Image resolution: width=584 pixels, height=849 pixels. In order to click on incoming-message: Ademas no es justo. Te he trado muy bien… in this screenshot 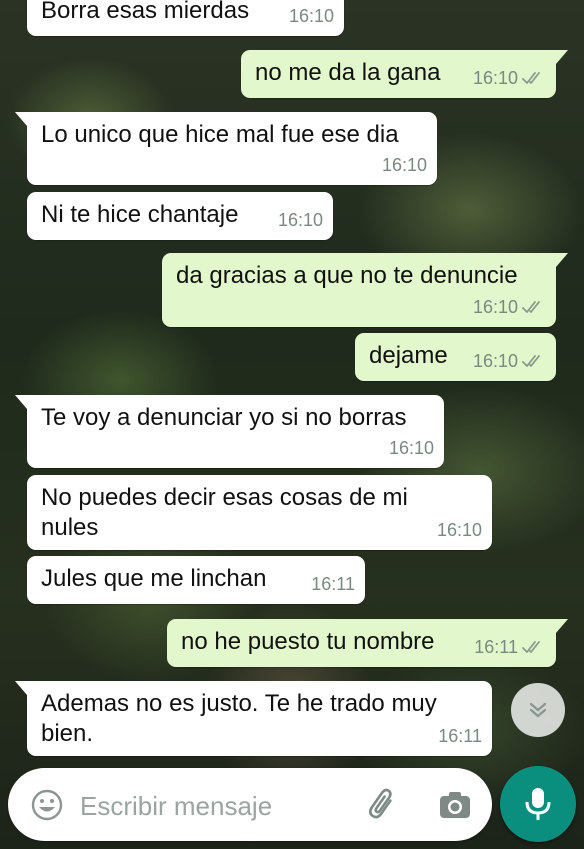, I will do `click(253, 718)`.